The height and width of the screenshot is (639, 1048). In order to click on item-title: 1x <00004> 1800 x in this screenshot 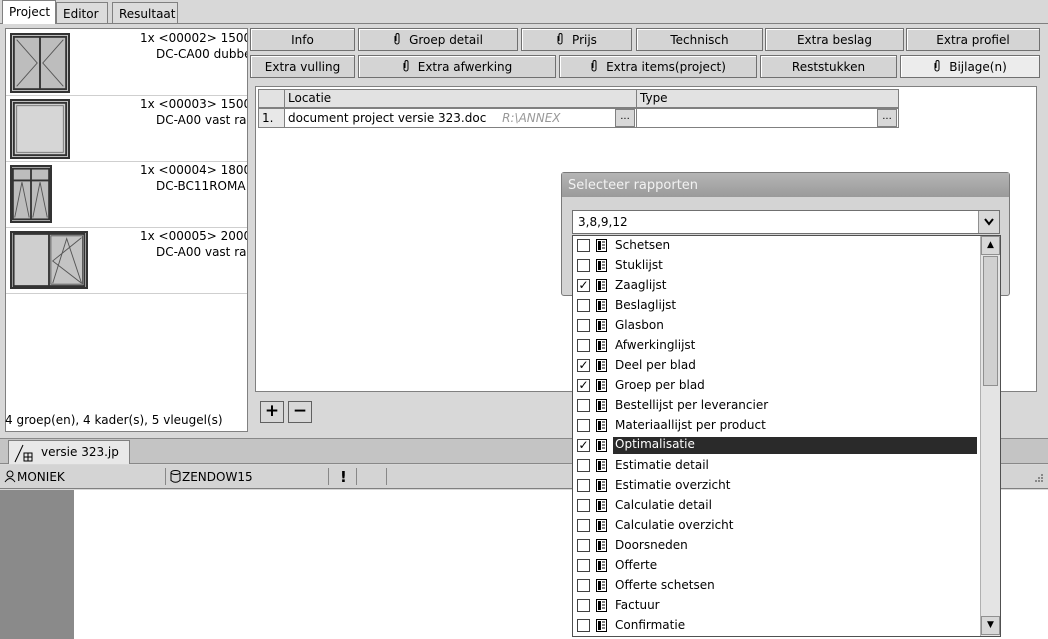, I will do `click(193, 170)`.